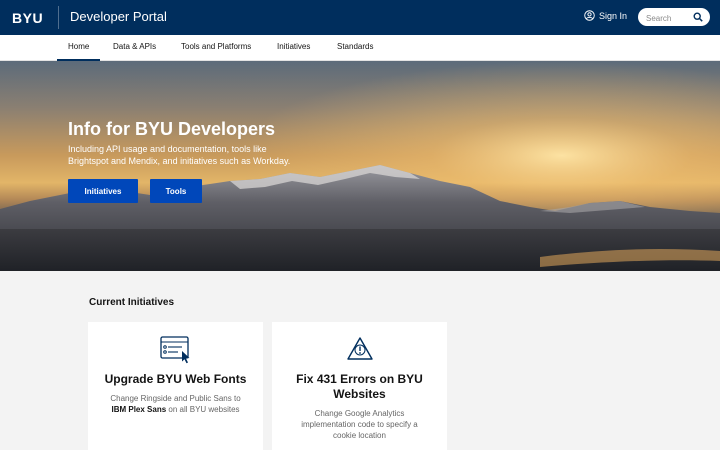 The height and width of the screenshot is (450, 720). I want to click on card-title: Fix 431 Errors on BYU Websites, so click(359, 386).